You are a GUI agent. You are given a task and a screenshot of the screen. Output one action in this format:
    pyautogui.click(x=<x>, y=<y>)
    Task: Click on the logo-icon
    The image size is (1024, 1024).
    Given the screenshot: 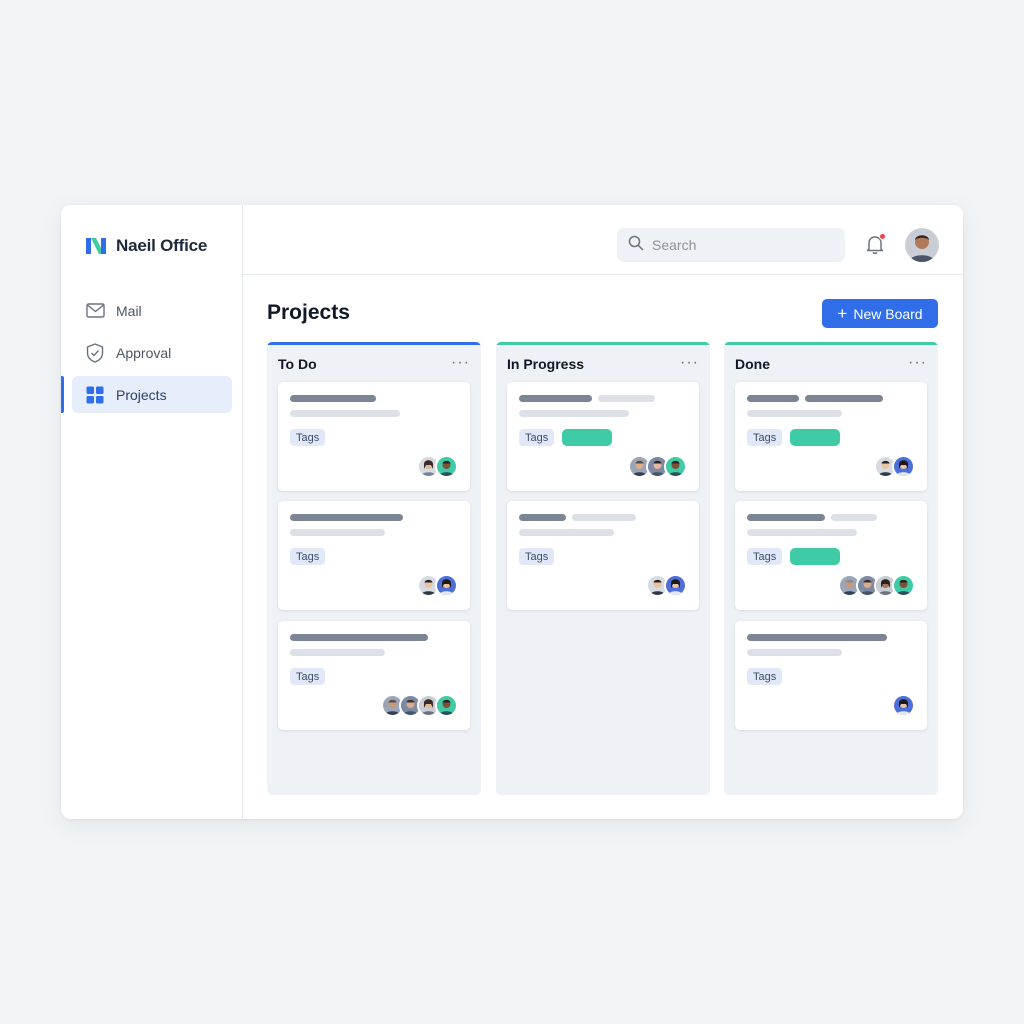 What is the action you would take?
    pyautogui.click(x=96, y=246)
    